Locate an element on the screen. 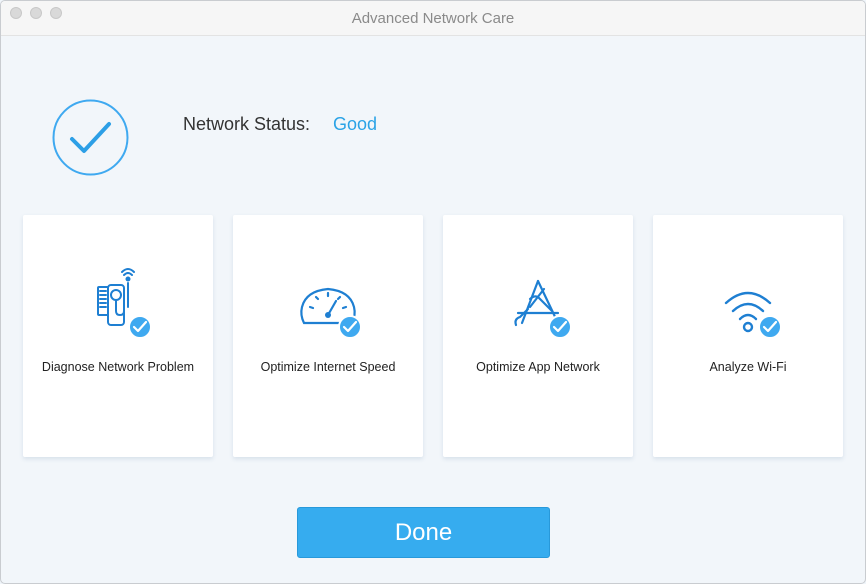 The width and height of the screenshot is (866, 584). close-window-button is located at coordinates (16, 13).